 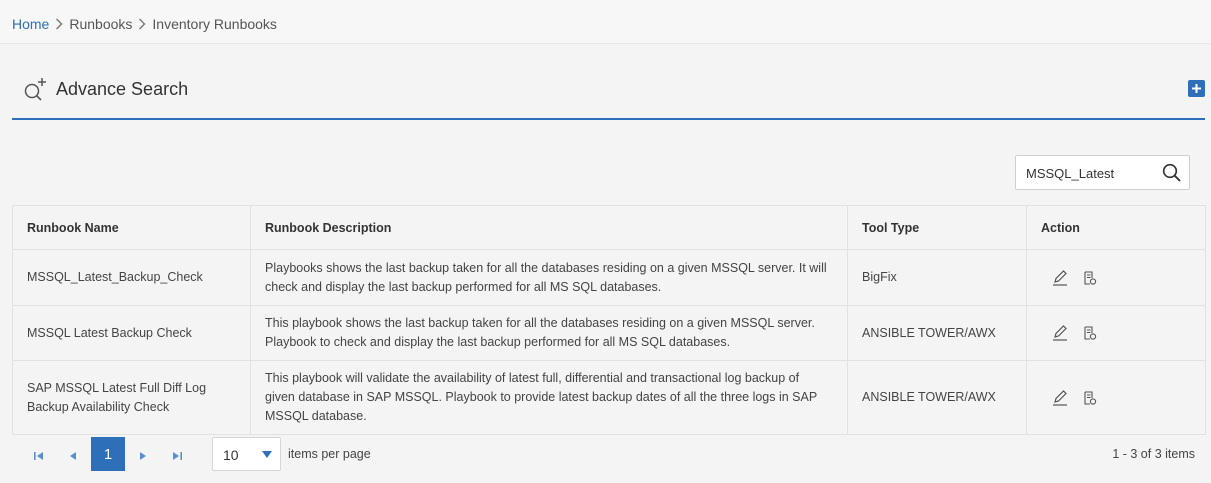 I want to click on plus-icon, so click(x=1196, y=88).